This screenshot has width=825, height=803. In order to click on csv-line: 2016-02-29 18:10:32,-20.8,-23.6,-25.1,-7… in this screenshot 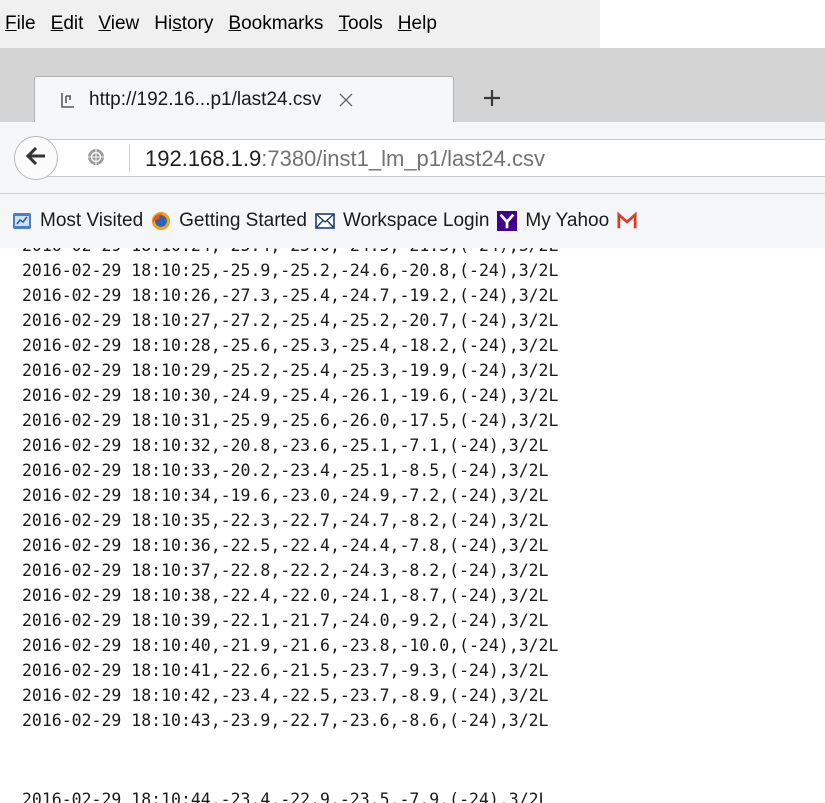, I will do `click(285, 445)`.